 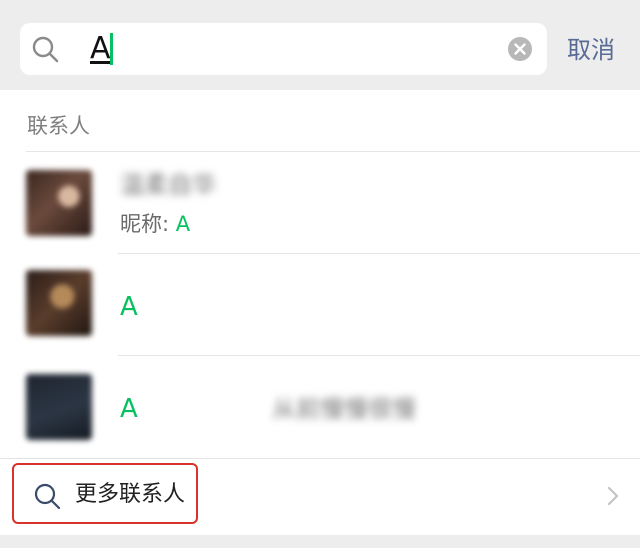 What do you see at coordinates (130, 494) in the screenshot?
I see `more-contacts-label: 更多联系人` at bounding box center [130, 494].